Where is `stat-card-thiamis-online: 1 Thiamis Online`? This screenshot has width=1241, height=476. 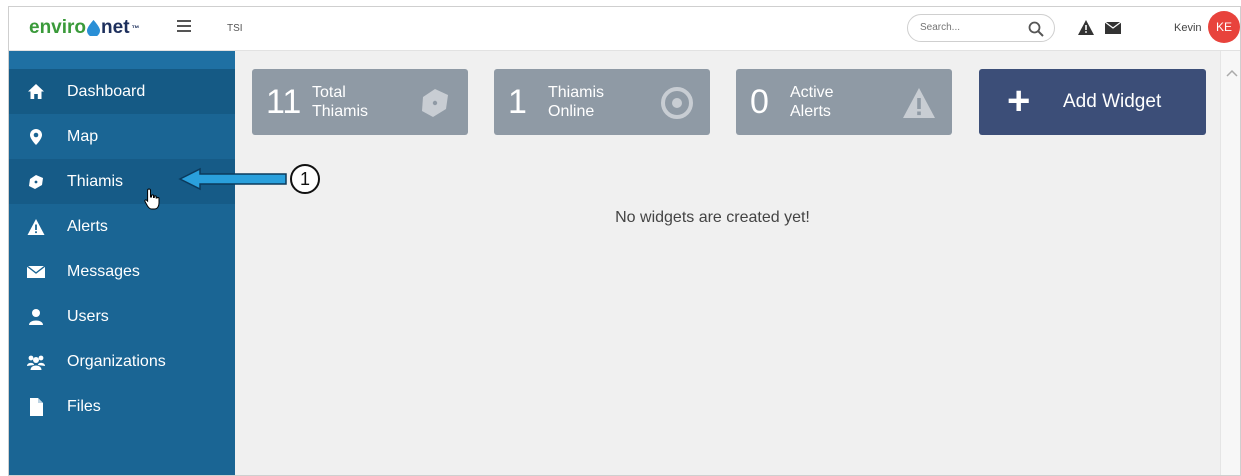 stat-card-thiamis-online: 1 Thiamis Online is located at coordinates (602, 102).